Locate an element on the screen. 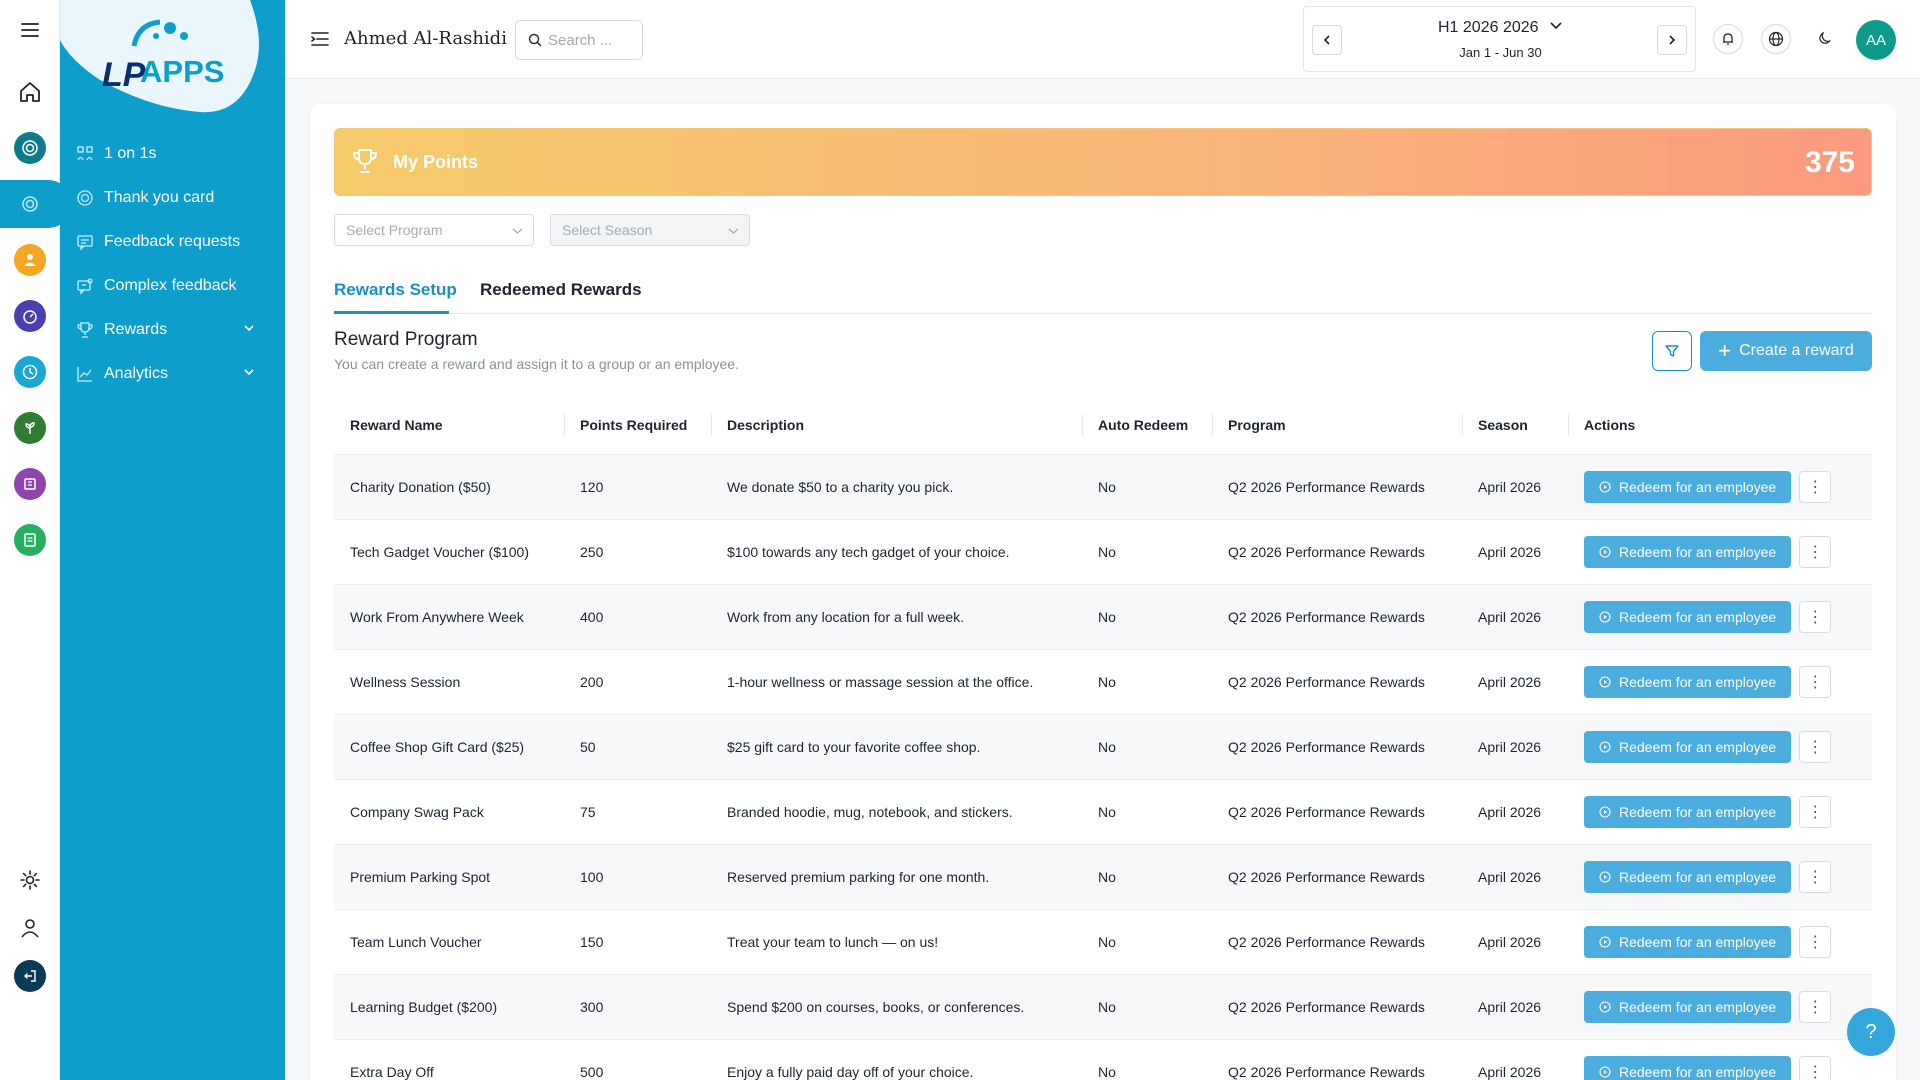 The width and height of the screenshot is (1920, 1080). nav-item-label: 1 on 1s is located at coordinates (130, 153).